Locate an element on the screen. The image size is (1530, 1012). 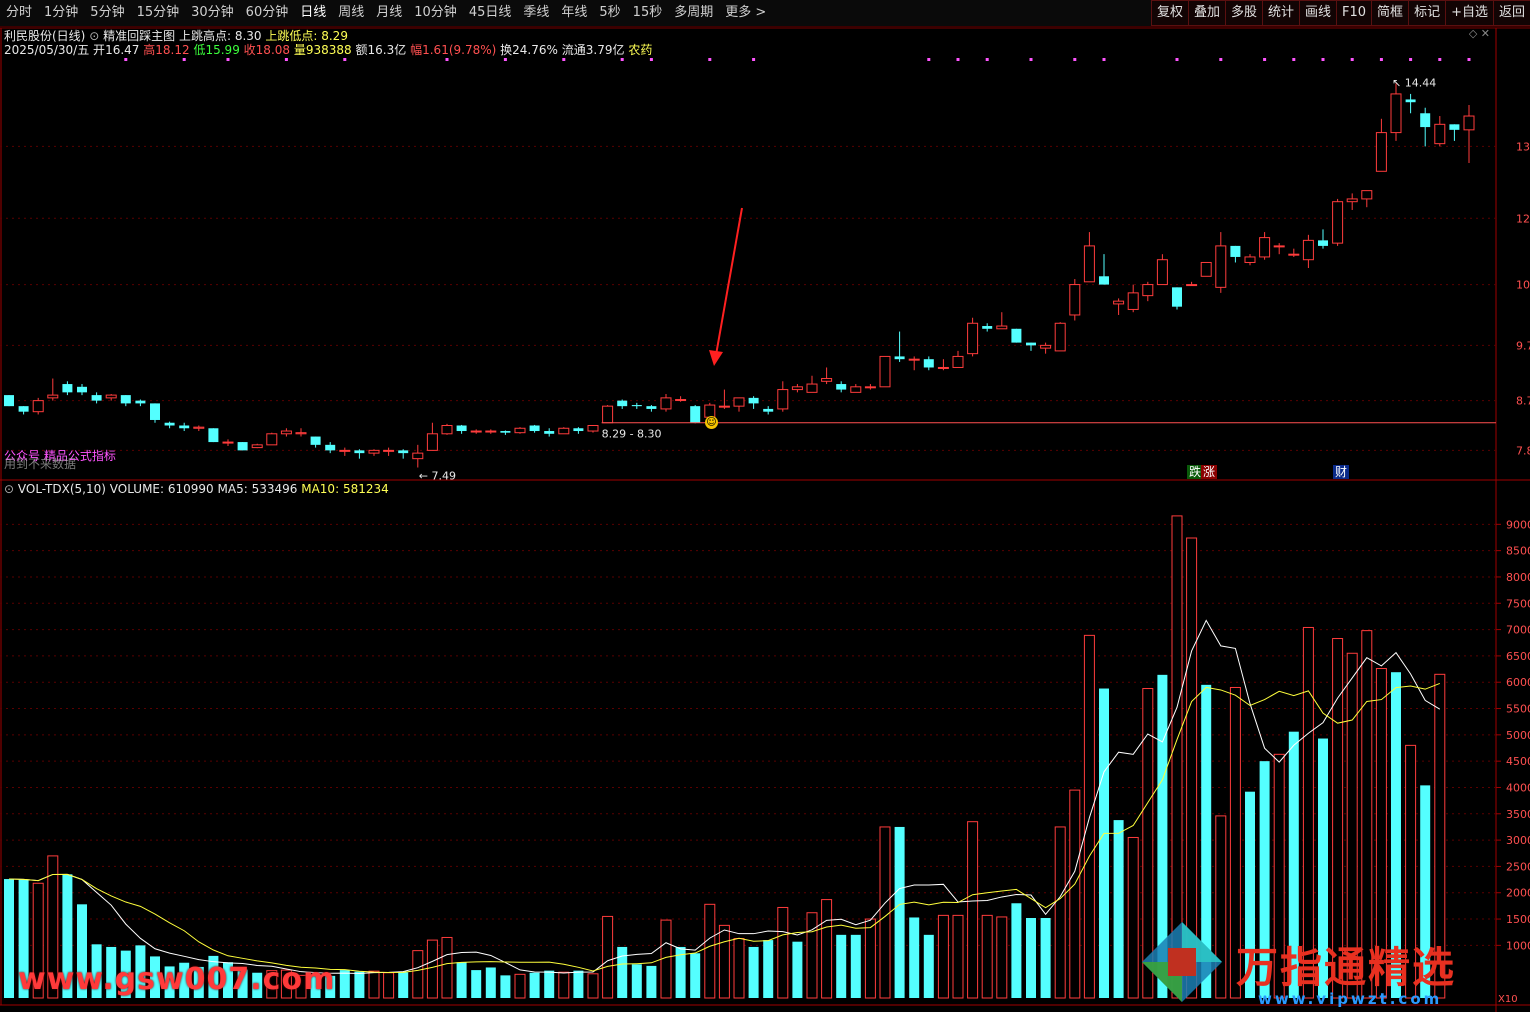
smiley-icon: ☺ is located at coordinates (711, 422).